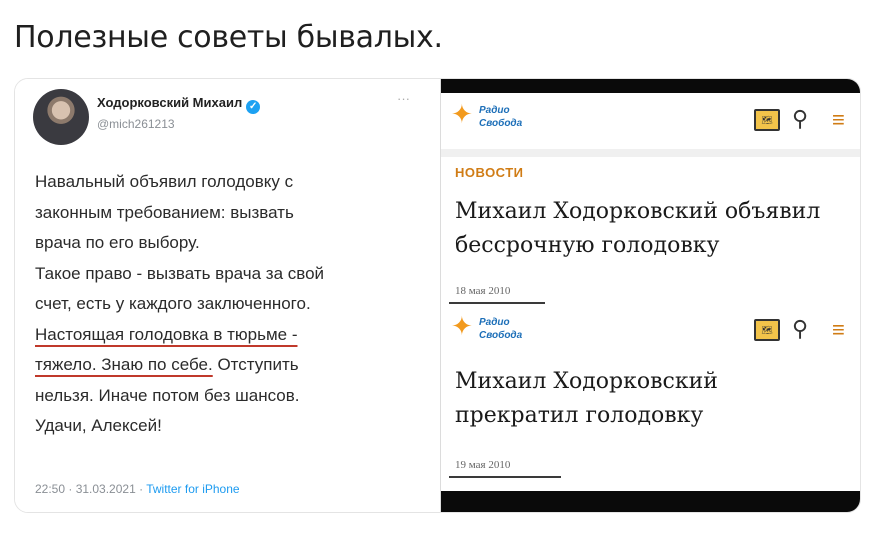  What do you see at coordinates (164, 212) in the screenshot?
I see `tweet-line: законным требованием: вызвать` at bounding box center [164, 212].